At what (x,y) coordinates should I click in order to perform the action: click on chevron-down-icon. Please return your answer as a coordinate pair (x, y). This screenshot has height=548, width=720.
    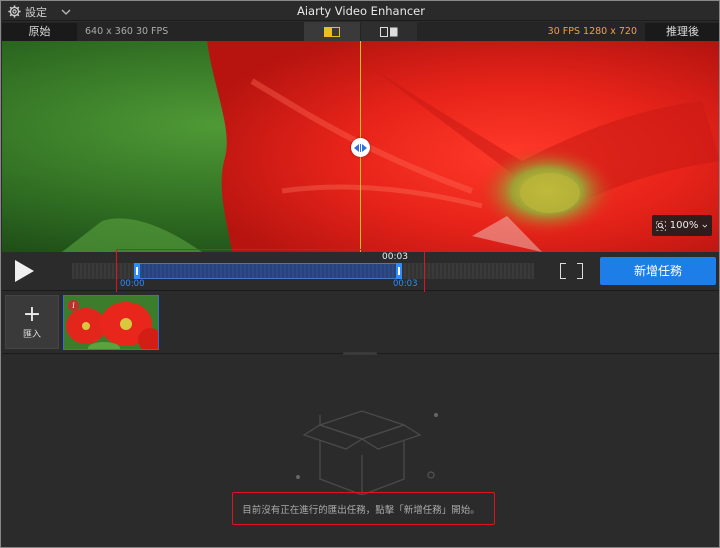
    Looking at the image, I should click on (705, 226).